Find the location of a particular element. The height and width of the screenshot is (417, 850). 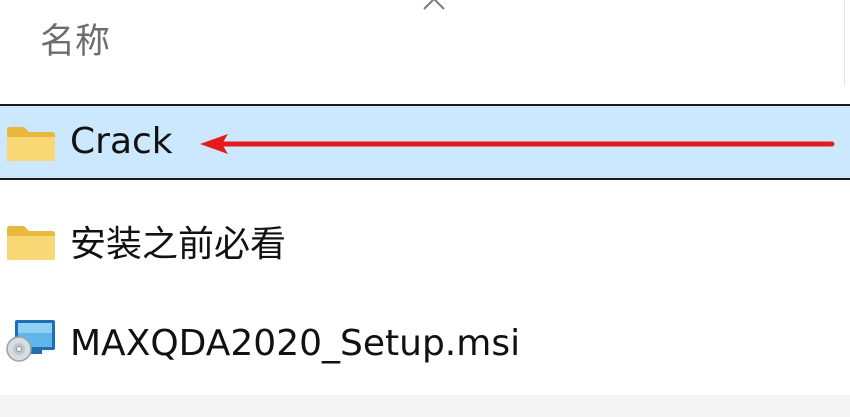

name-column-header: 名称 is located at coordinates (75, 42).